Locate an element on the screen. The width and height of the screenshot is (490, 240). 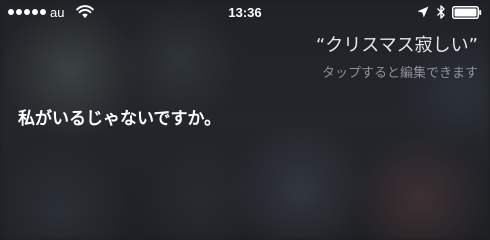
siri-query-text: “クリスマス寂しい” is located at coordinates (397, 44).